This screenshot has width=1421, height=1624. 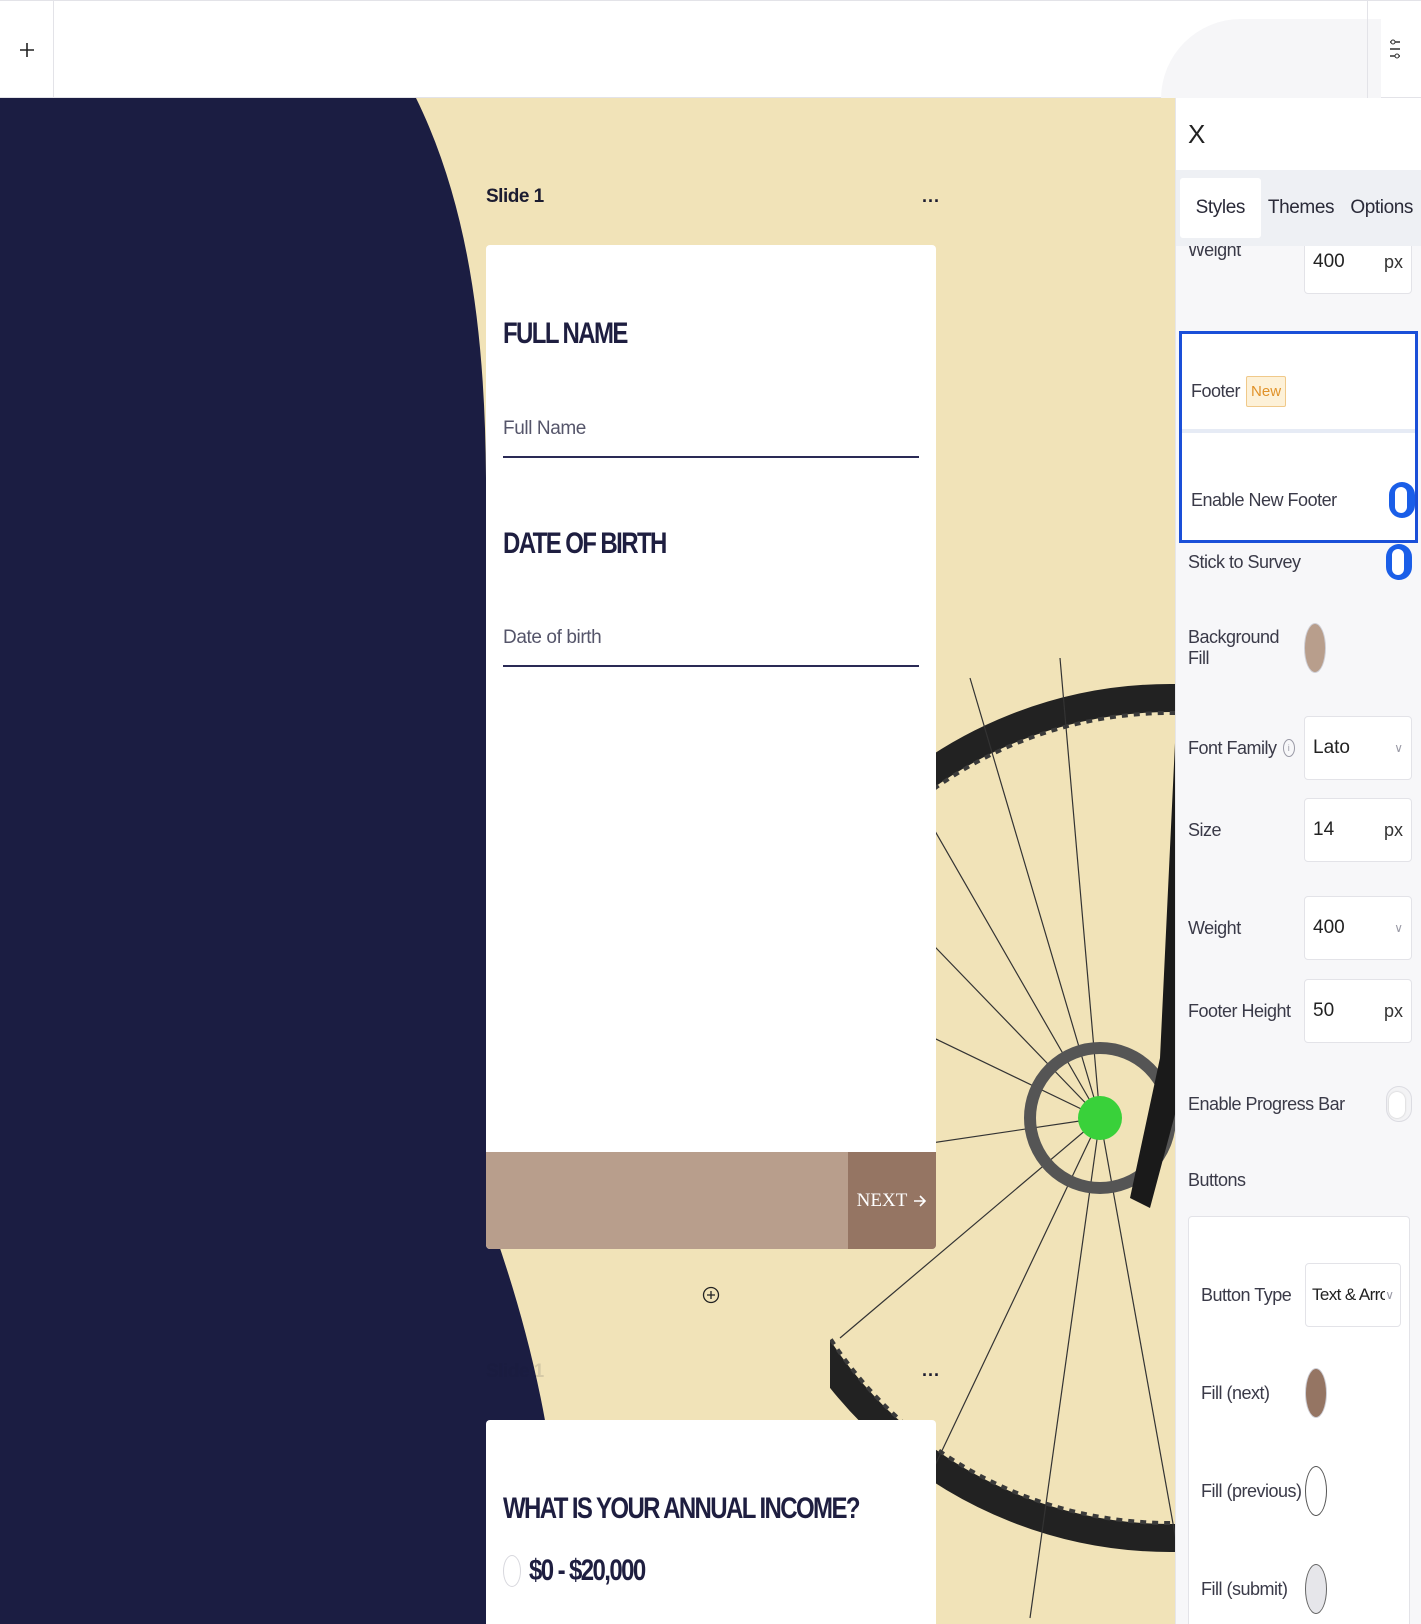 What do you see at coordinates (711, 1295) in the screenshot?
I see `add-slide-icon` at bounding box center [711, 1295].